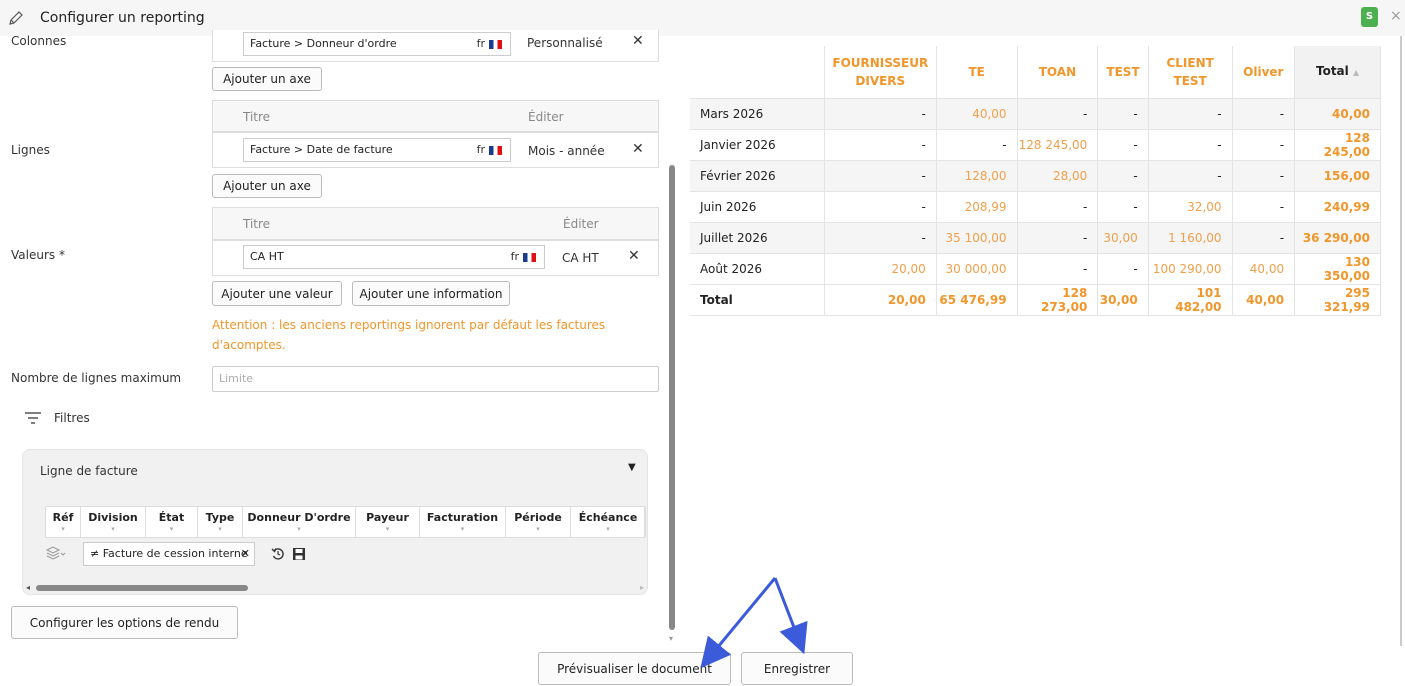 This screenshot has width=1405, height=686. I want to click on total-col-header: Total ▲, so click(1337, 72).